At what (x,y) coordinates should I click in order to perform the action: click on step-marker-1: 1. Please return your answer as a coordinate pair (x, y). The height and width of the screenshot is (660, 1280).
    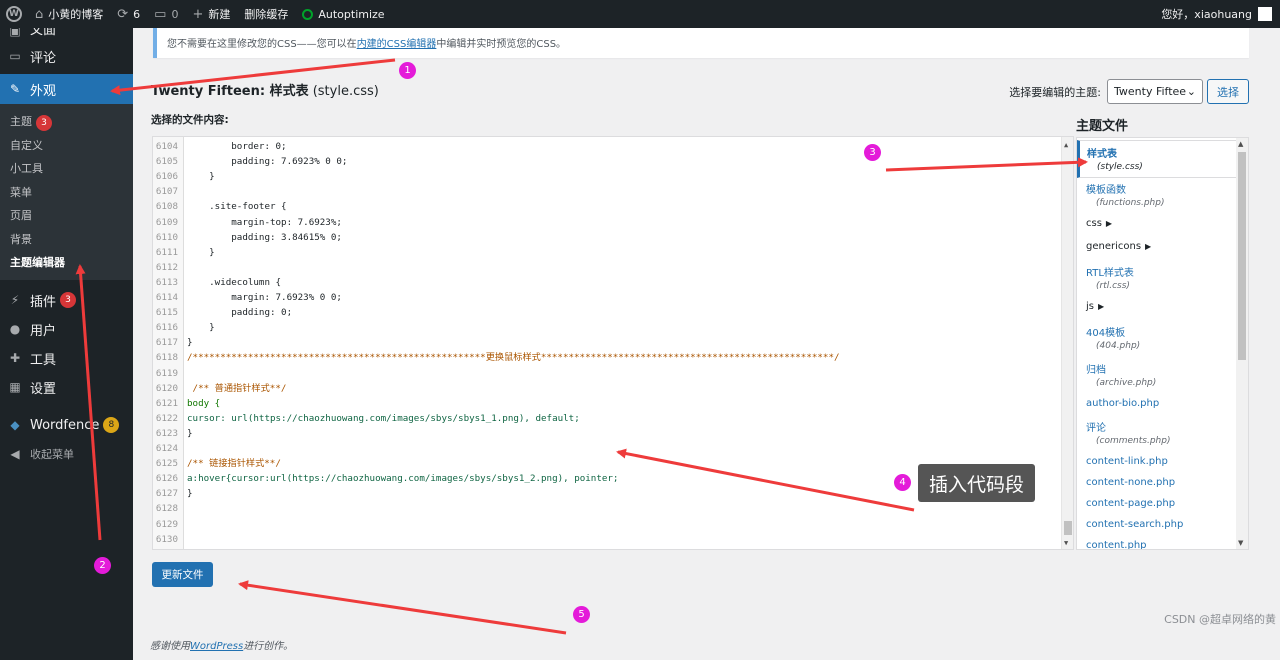
    Looking at the image, I should click on (407, 70).